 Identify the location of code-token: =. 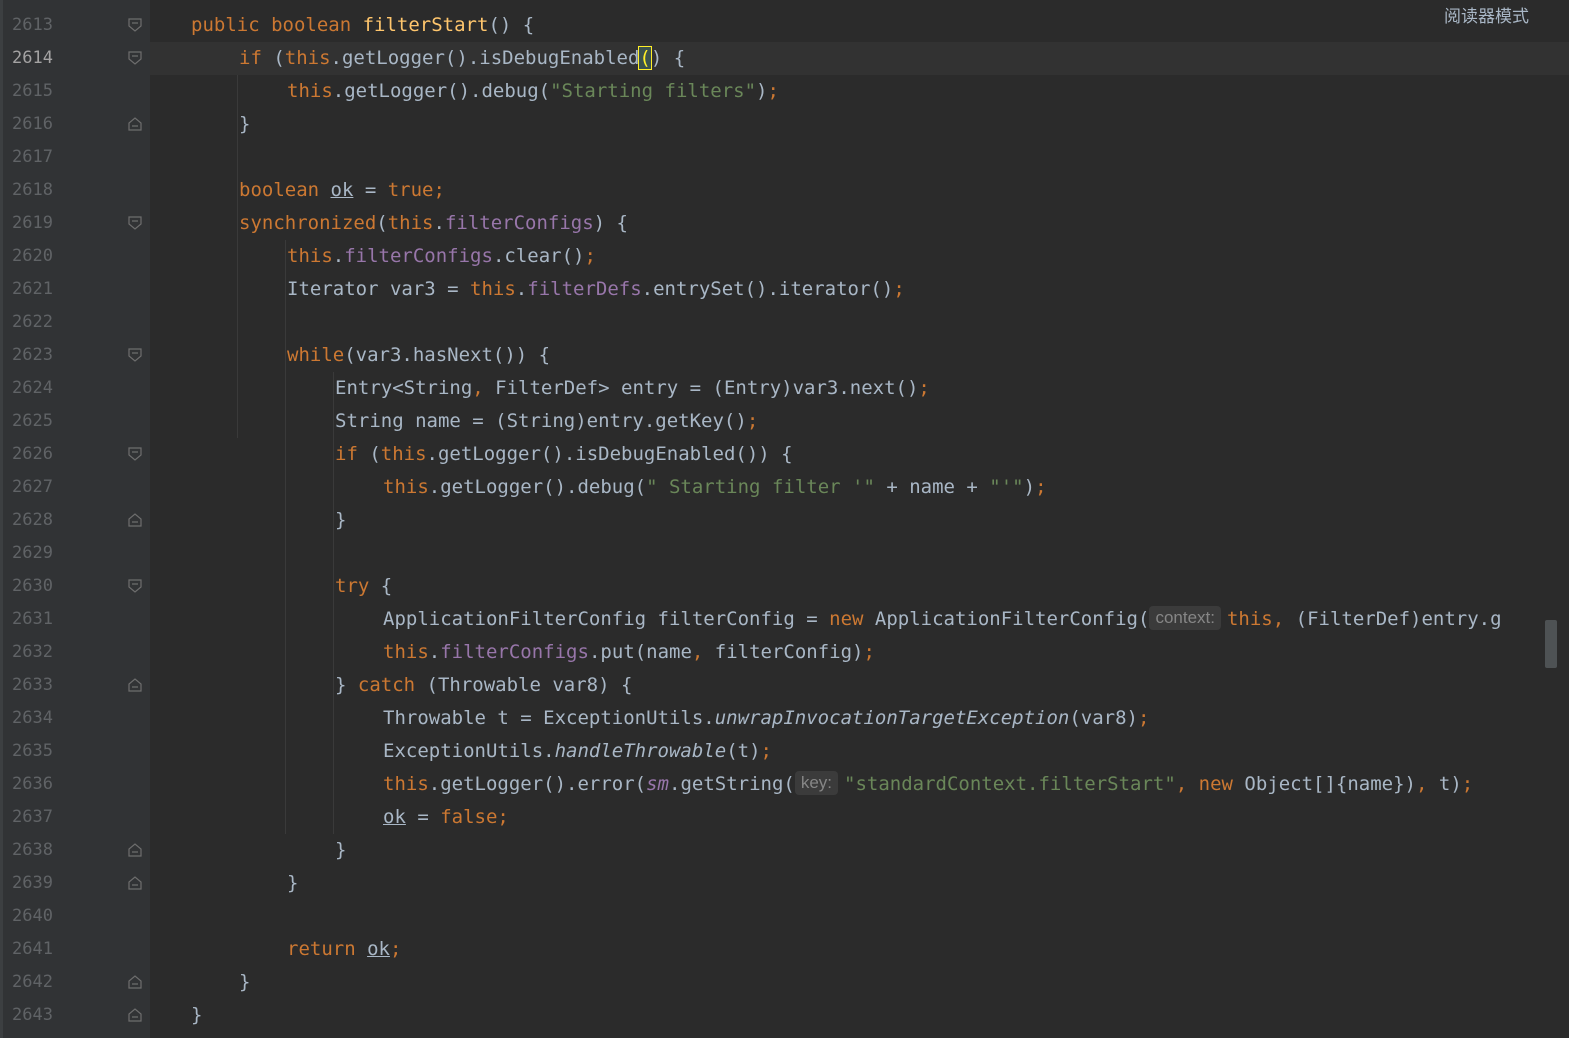
(370, 190).